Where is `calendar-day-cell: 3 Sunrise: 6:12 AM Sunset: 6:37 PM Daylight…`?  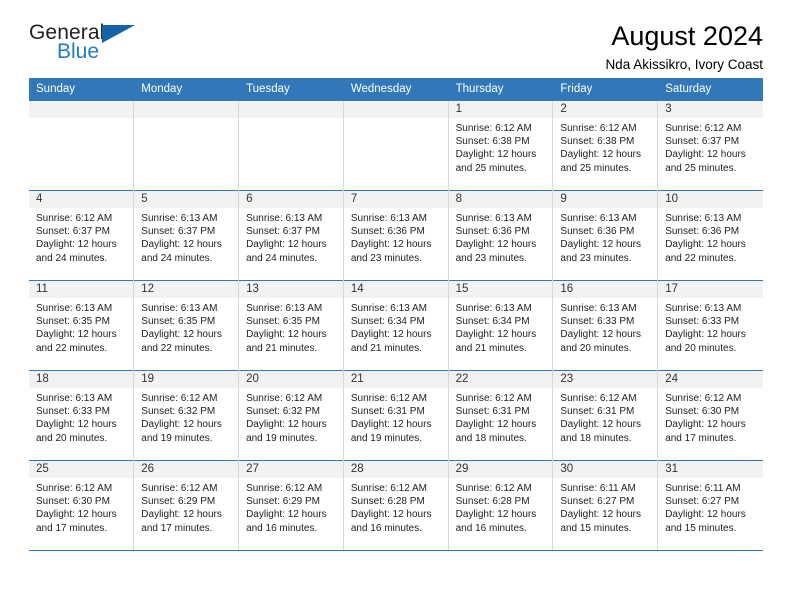
calendar-day-cell: 3 Sunrise: 6:12 AM Sunset: 6:37 PM Daylight… is located at coordinates (710, 145).